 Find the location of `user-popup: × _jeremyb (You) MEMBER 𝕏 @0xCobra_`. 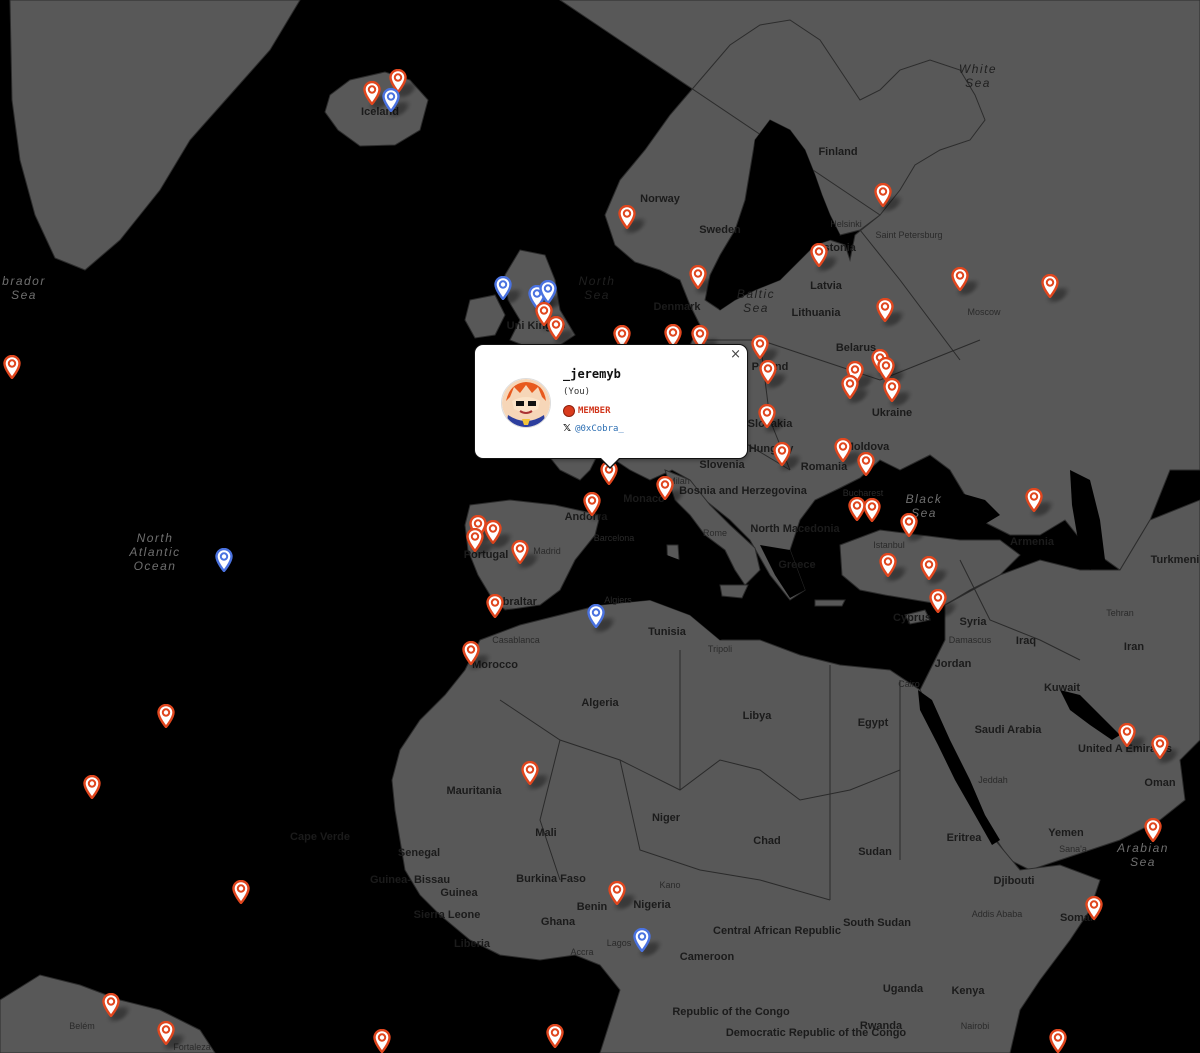

user-popup: × _jeremyb (You) MEMBER 𝕏 @0xCobra_ is located at coordinates (611, 406).